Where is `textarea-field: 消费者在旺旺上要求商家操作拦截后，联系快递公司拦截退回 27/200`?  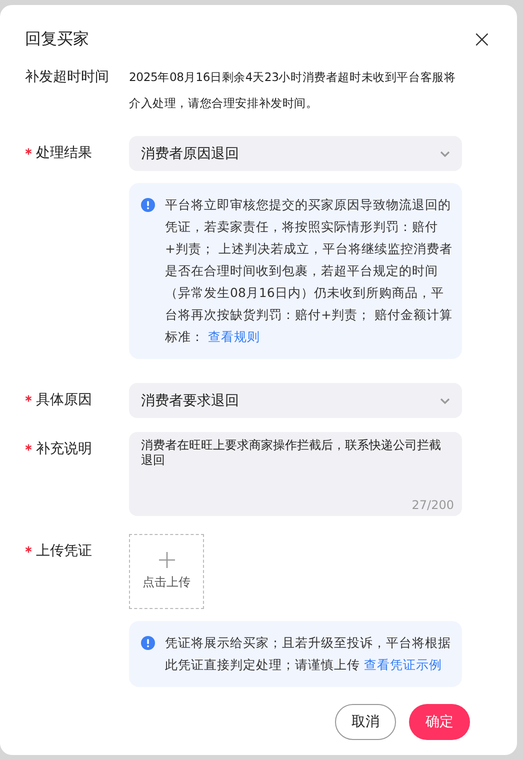
textarea-field: 消费者在旺旺上要求商家操作拦截后，联系快递公司拦截退回 27/200 is located at coordinates (295, 474).